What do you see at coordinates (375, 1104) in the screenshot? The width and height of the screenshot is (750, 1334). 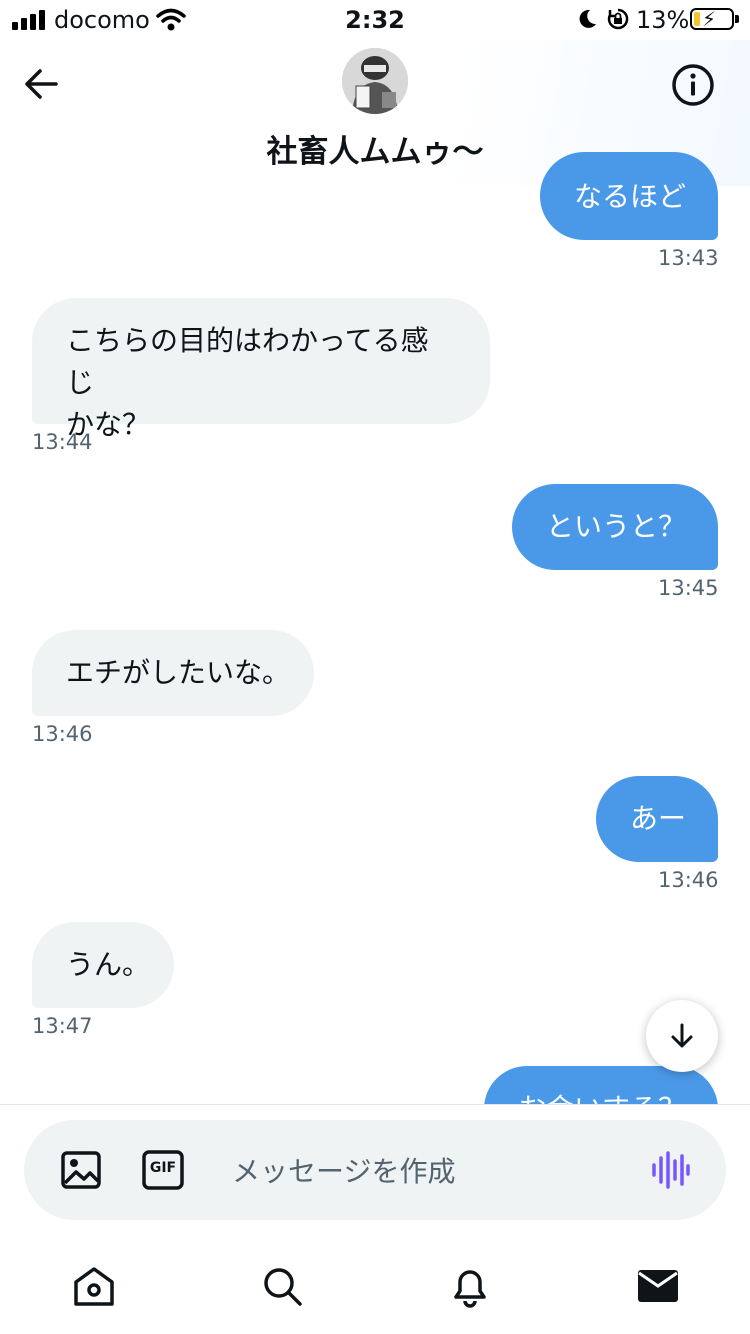 I see `composer-divider` at bounding box center [375, 1104].